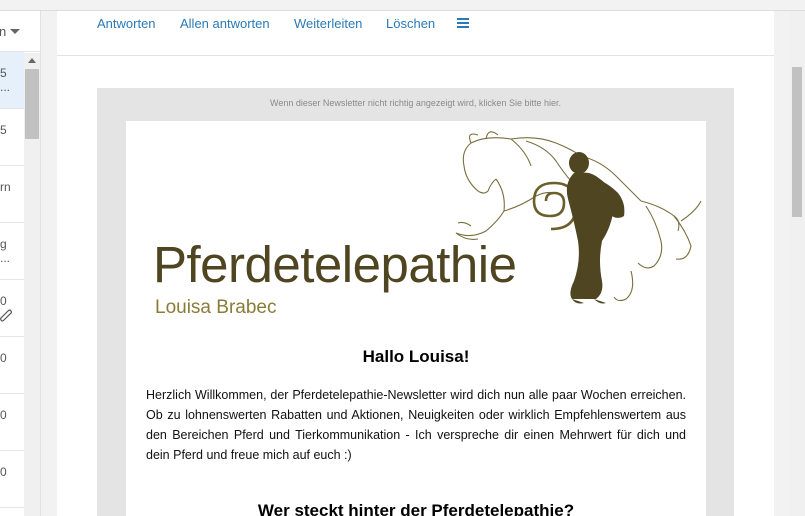 The image size is (805, 516). I want to click on list-sort-label: n, so click(3, 31).